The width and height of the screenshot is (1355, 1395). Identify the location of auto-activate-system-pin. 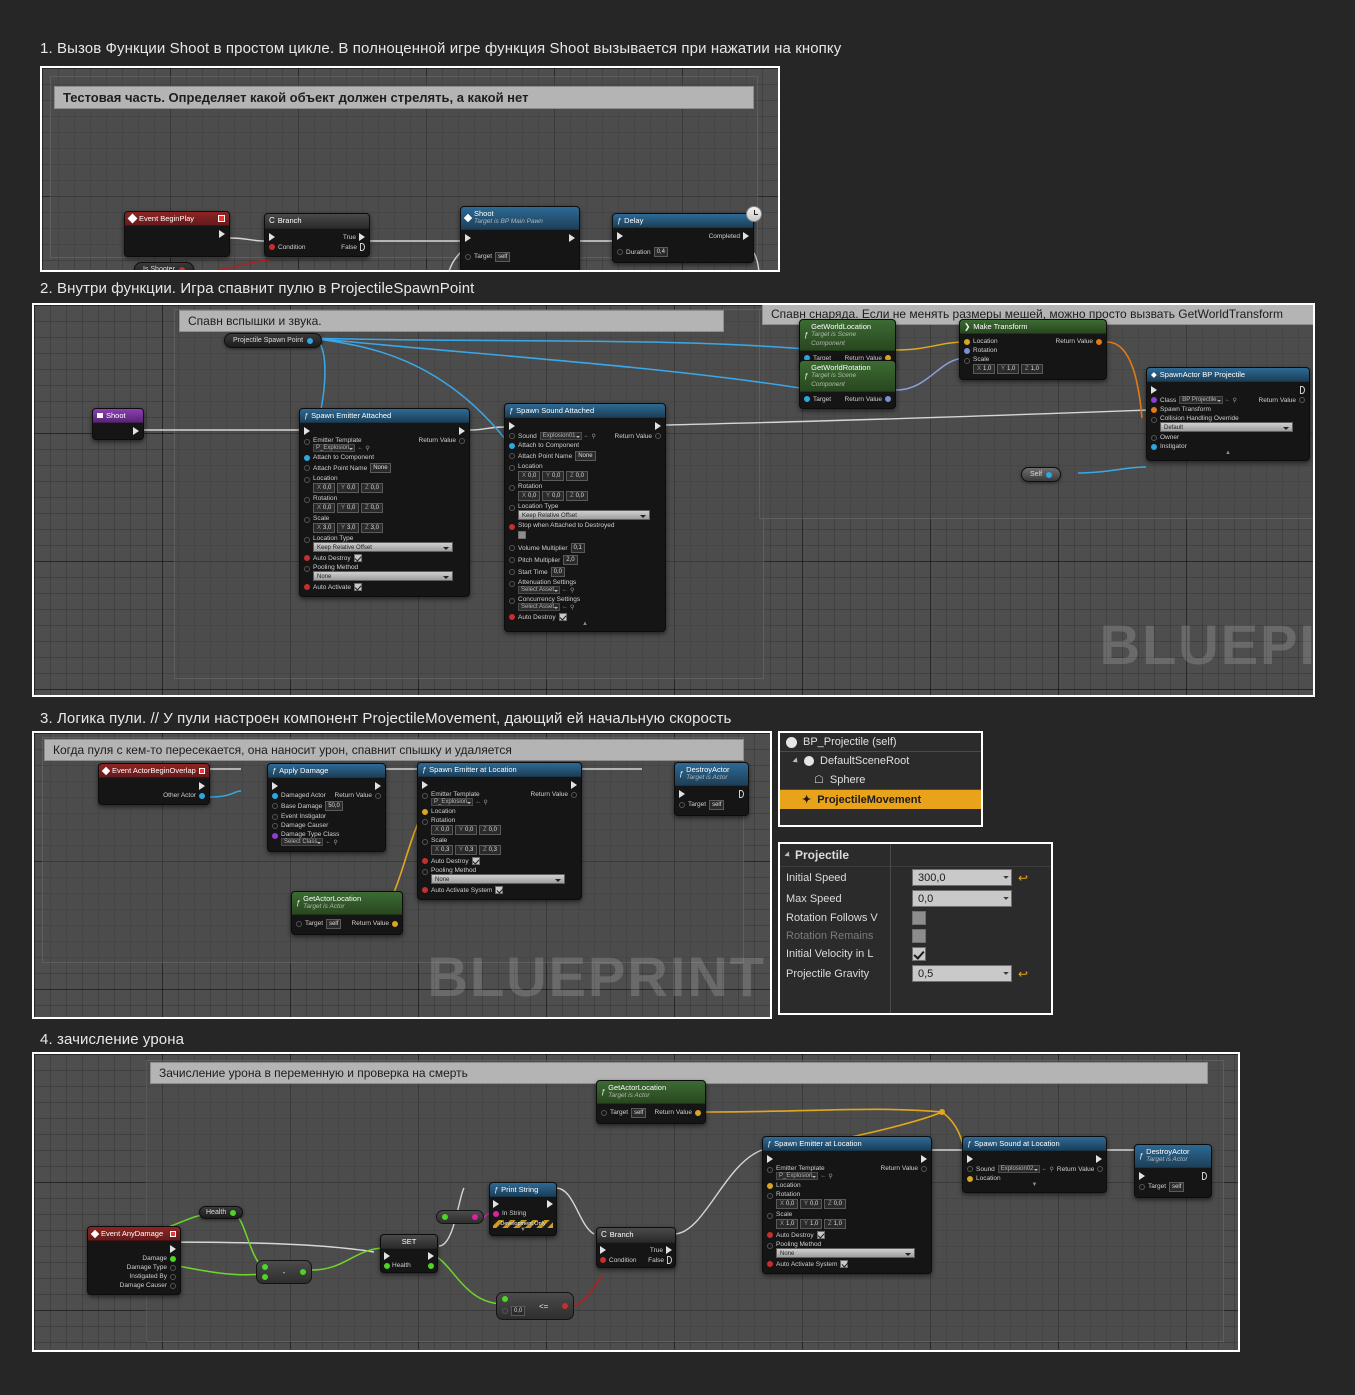
(425, 890).